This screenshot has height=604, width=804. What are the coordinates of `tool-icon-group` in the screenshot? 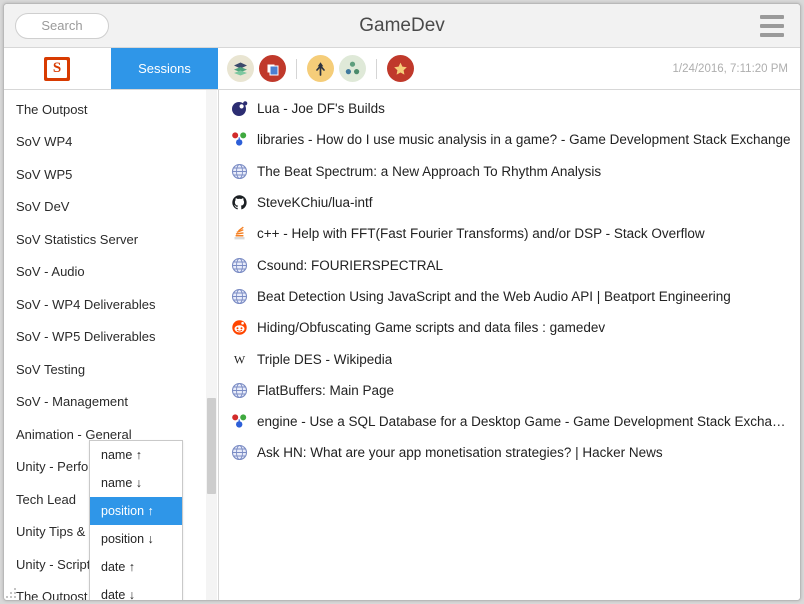 It's located at (316, 68).